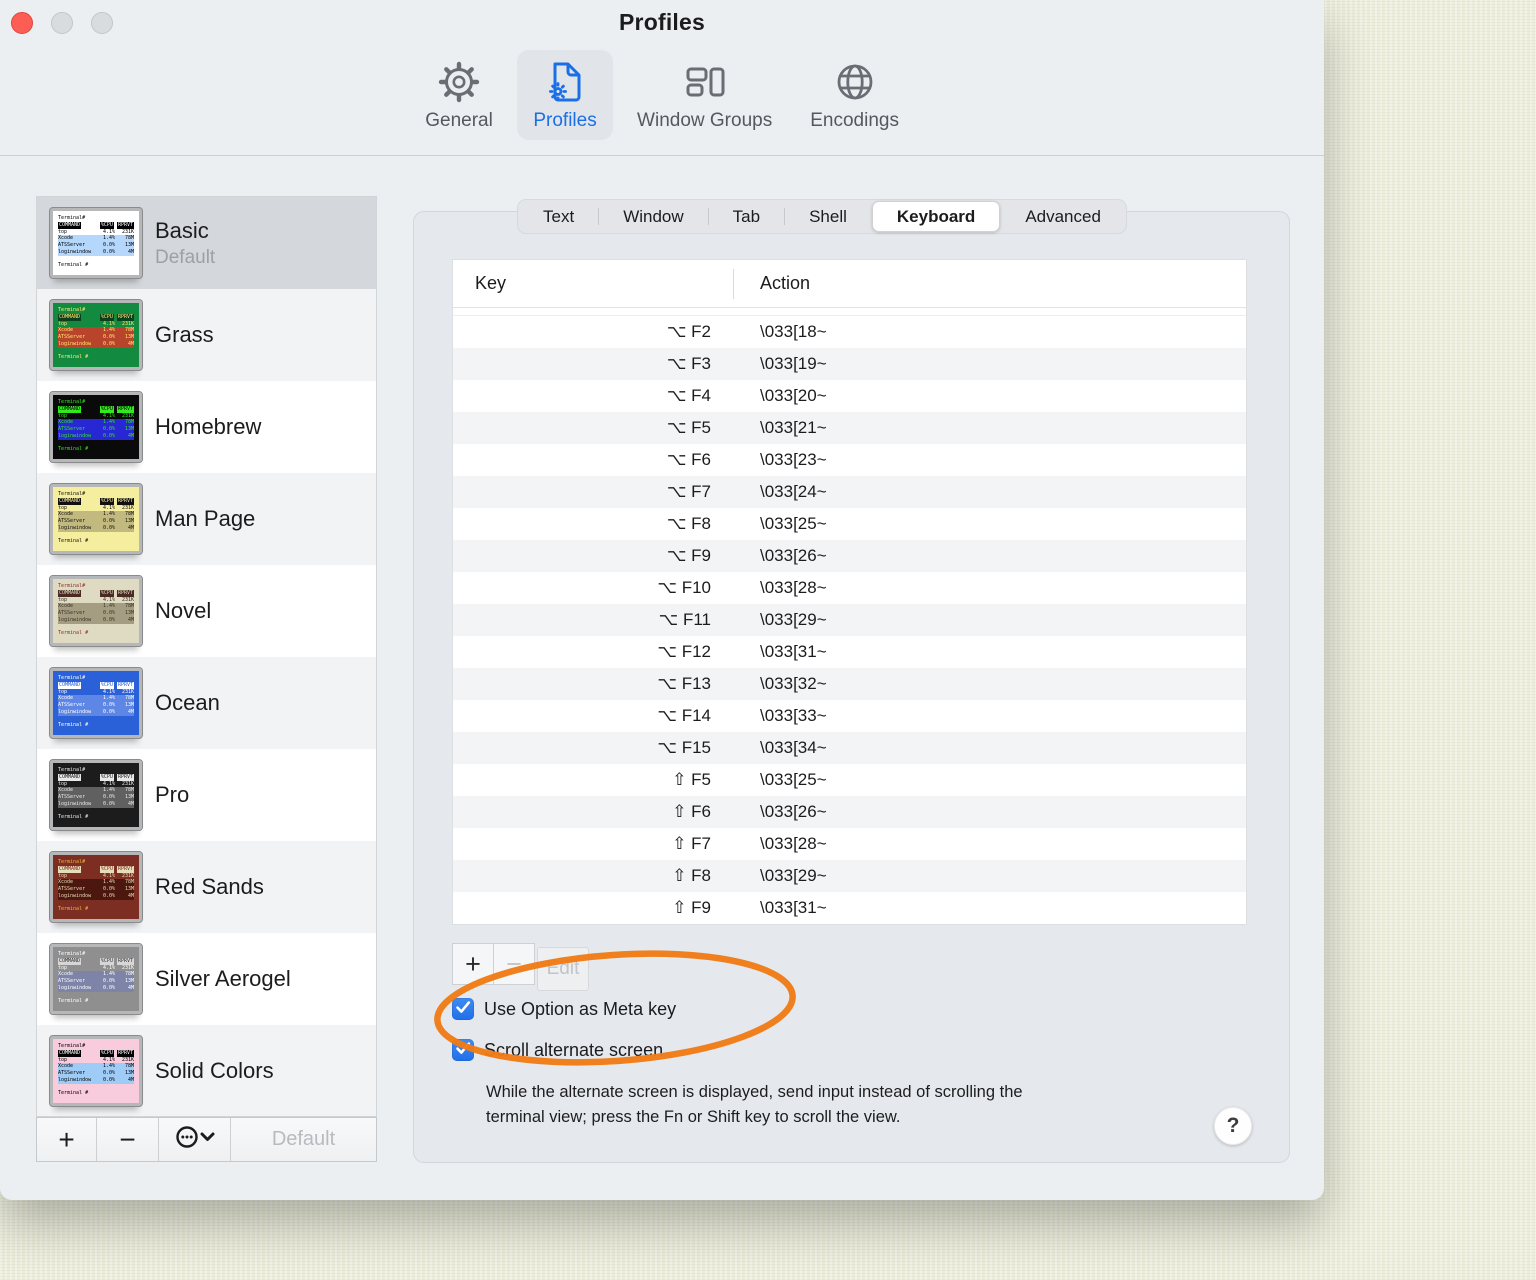 This screenshot has width=1536, height=1280. I want to click on binding-key: ⇧ F7, so click(691, 843).